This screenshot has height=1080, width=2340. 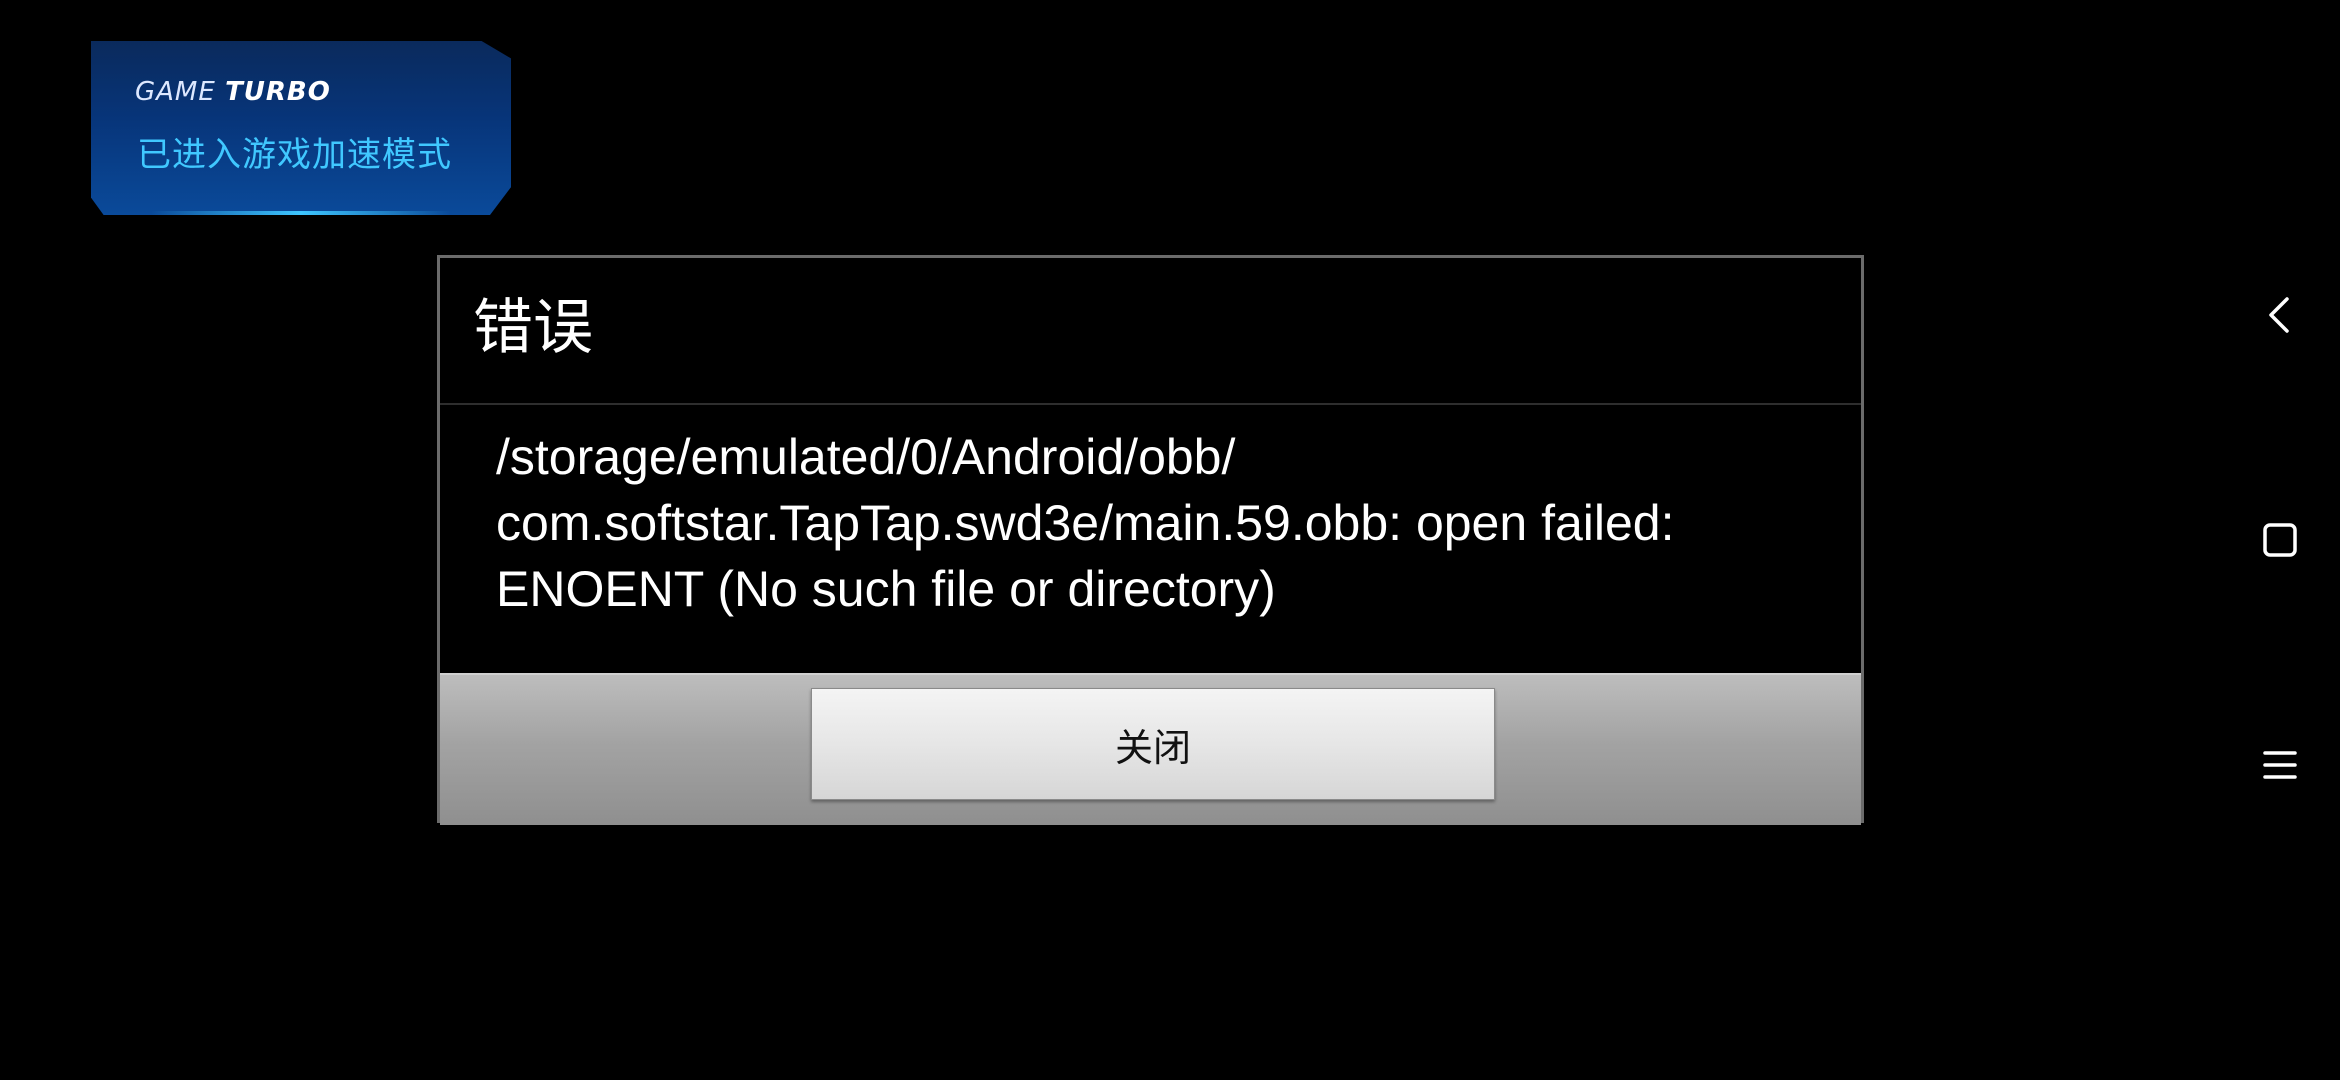 I want to click on brand-game-text: GAME, so click(x=175, y=92).